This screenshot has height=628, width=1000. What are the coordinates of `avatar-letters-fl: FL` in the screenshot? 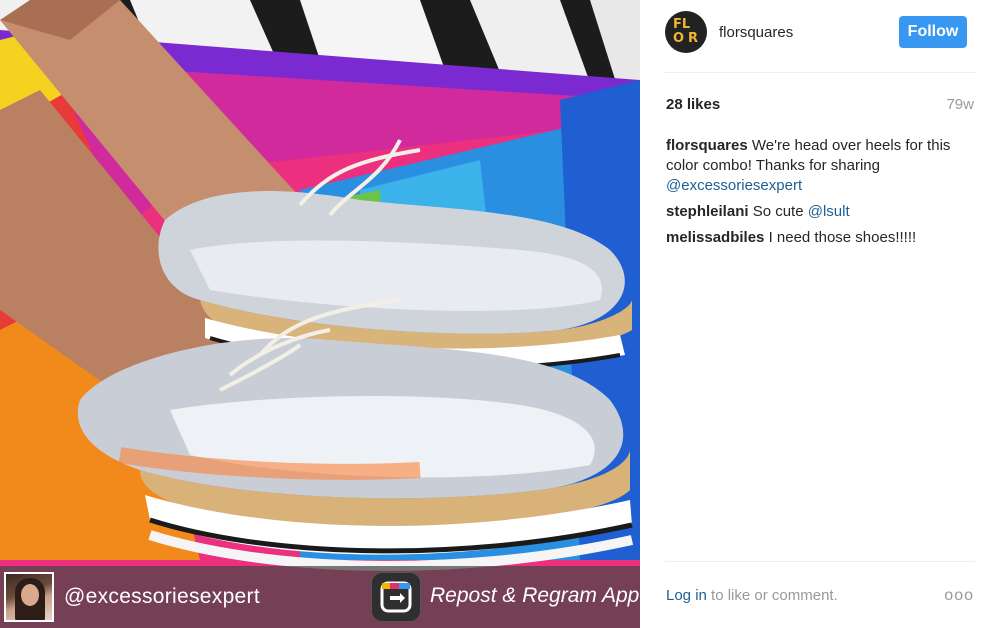 It's located at (682, 24).